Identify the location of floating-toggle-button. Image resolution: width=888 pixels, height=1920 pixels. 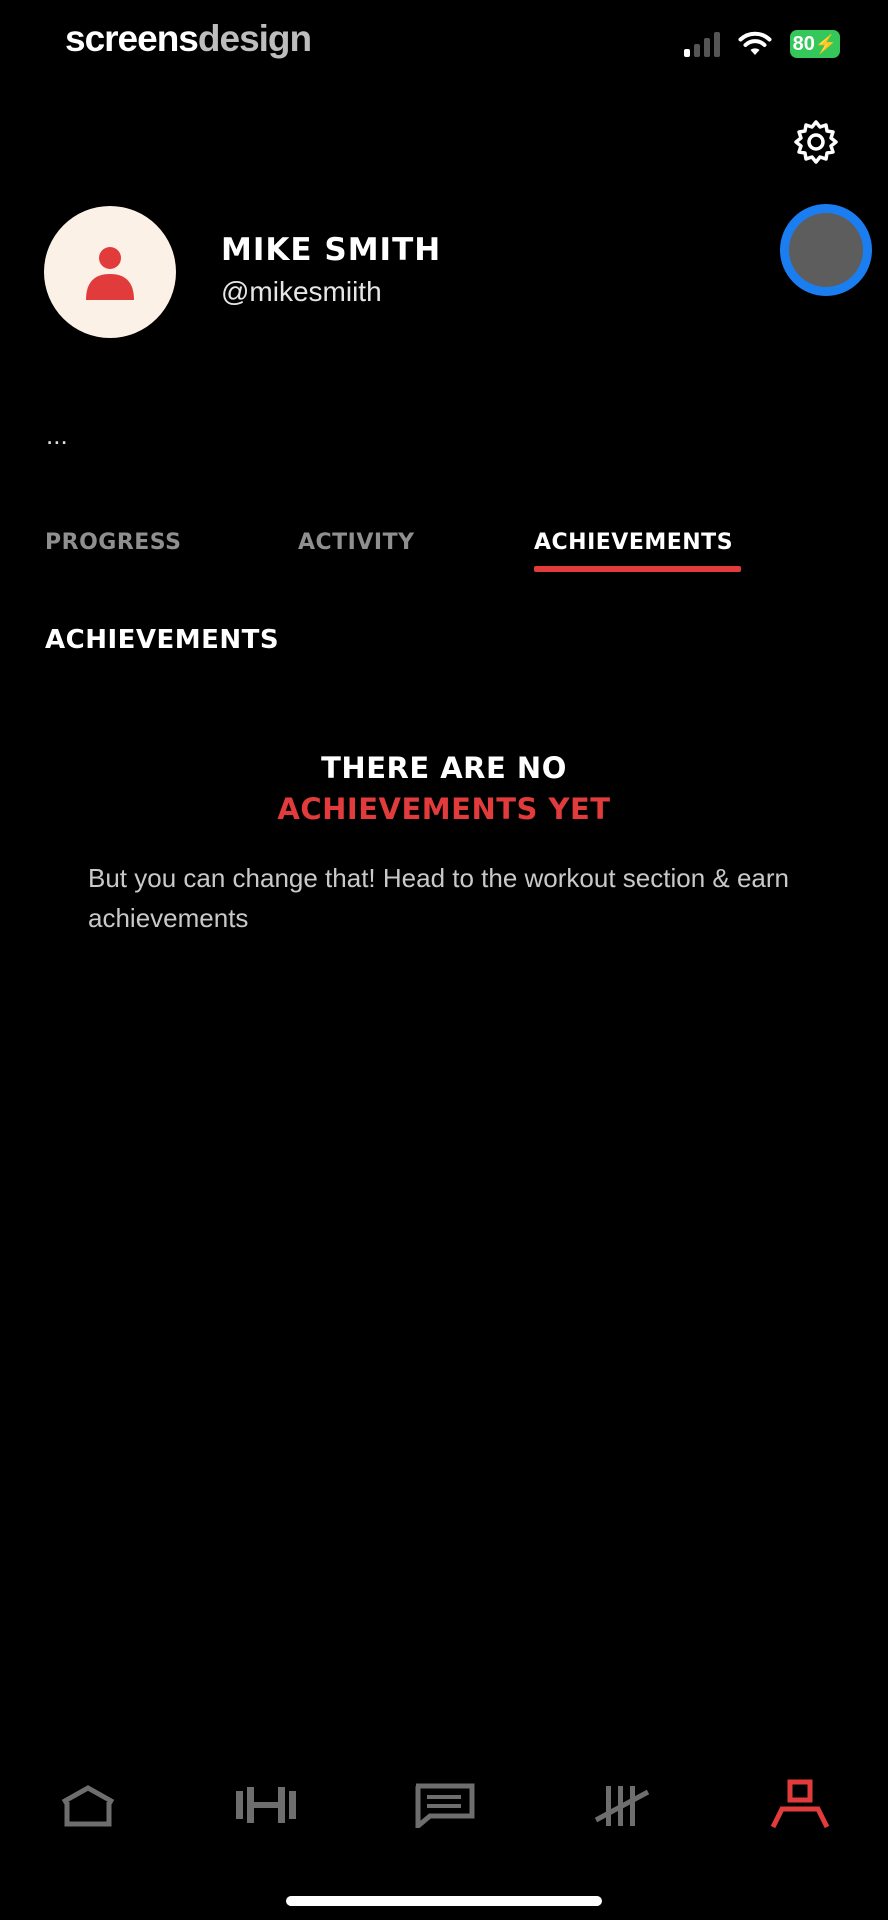
(826, 250).